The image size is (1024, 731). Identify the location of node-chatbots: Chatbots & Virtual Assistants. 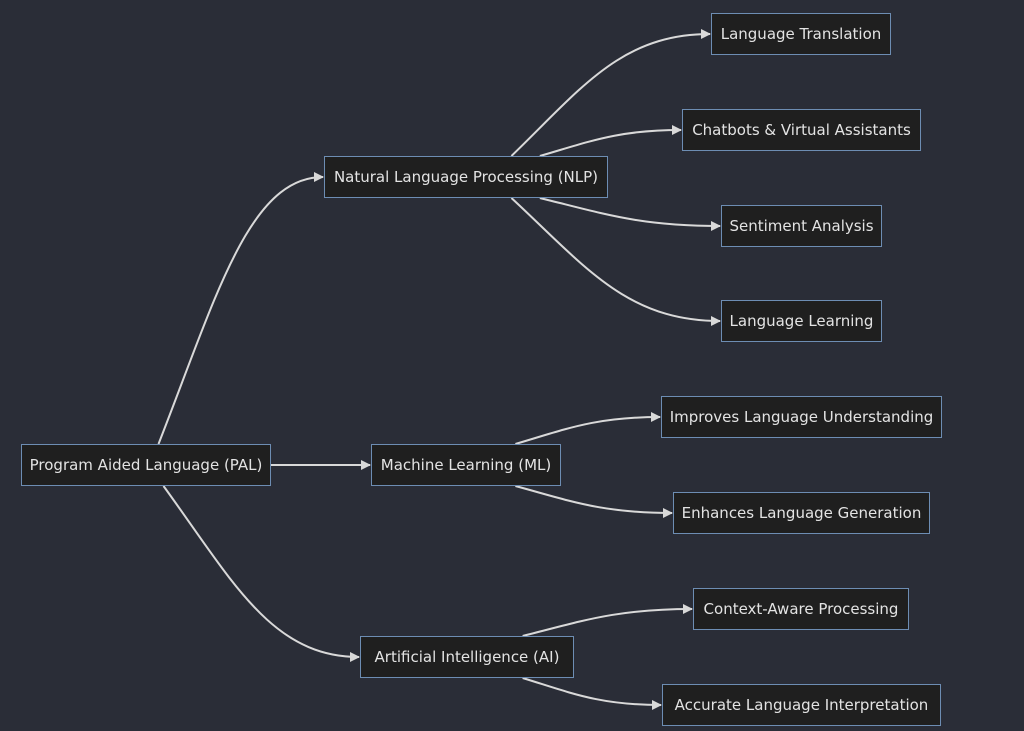
(801, 130).